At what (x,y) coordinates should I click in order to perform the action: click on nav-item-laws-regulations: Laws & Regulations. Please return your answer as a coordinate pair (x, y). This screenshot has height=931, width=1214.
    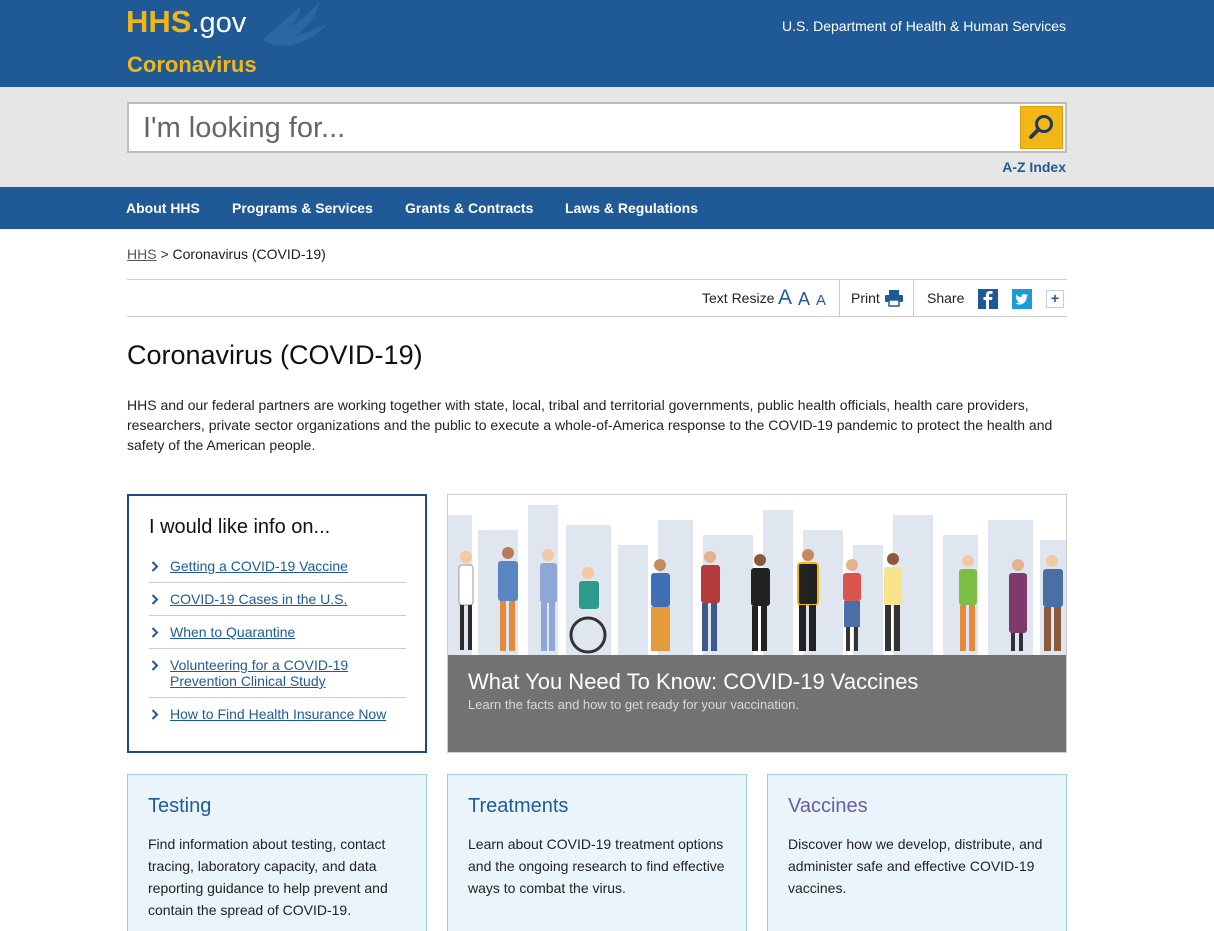
    Looking at the image, I should click on (631, 208).